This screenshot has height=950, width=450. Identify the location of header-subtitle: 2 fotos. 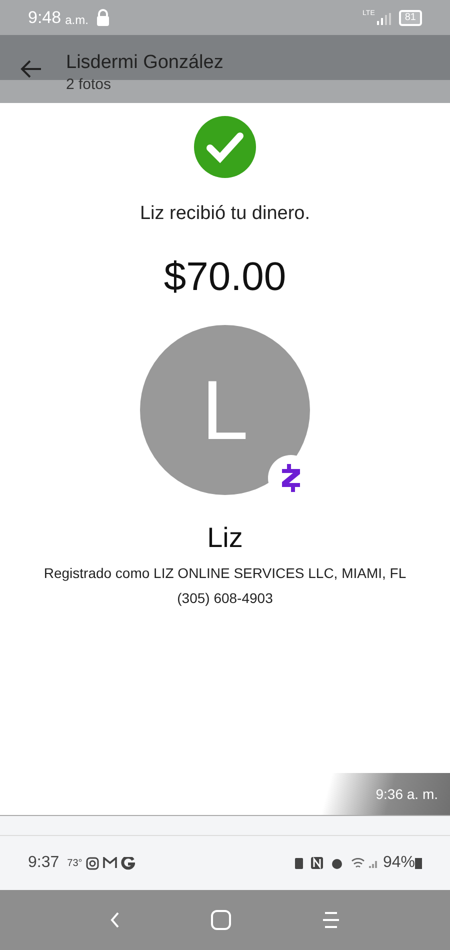
(89, 85).